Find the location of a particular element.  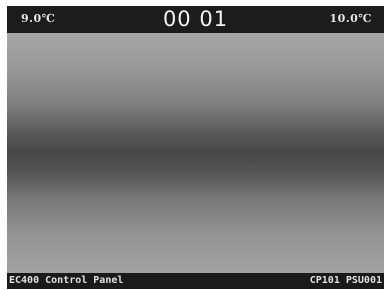

status-bar: 9.0℃ 00 01 10.0℃ is located at coordinates (195, 19).